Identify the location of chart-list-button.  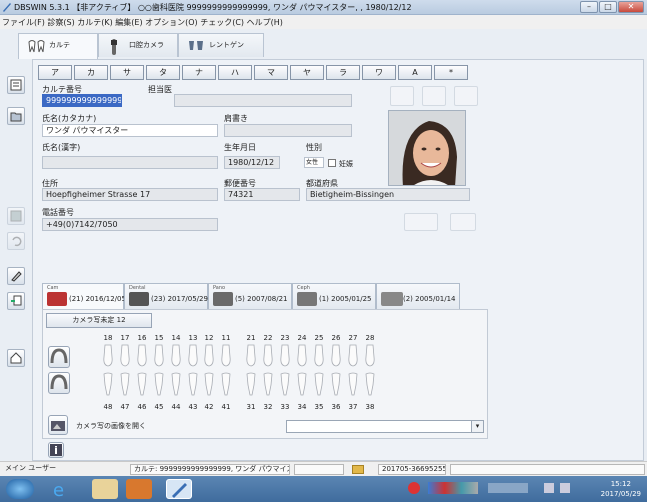
(16, 85).